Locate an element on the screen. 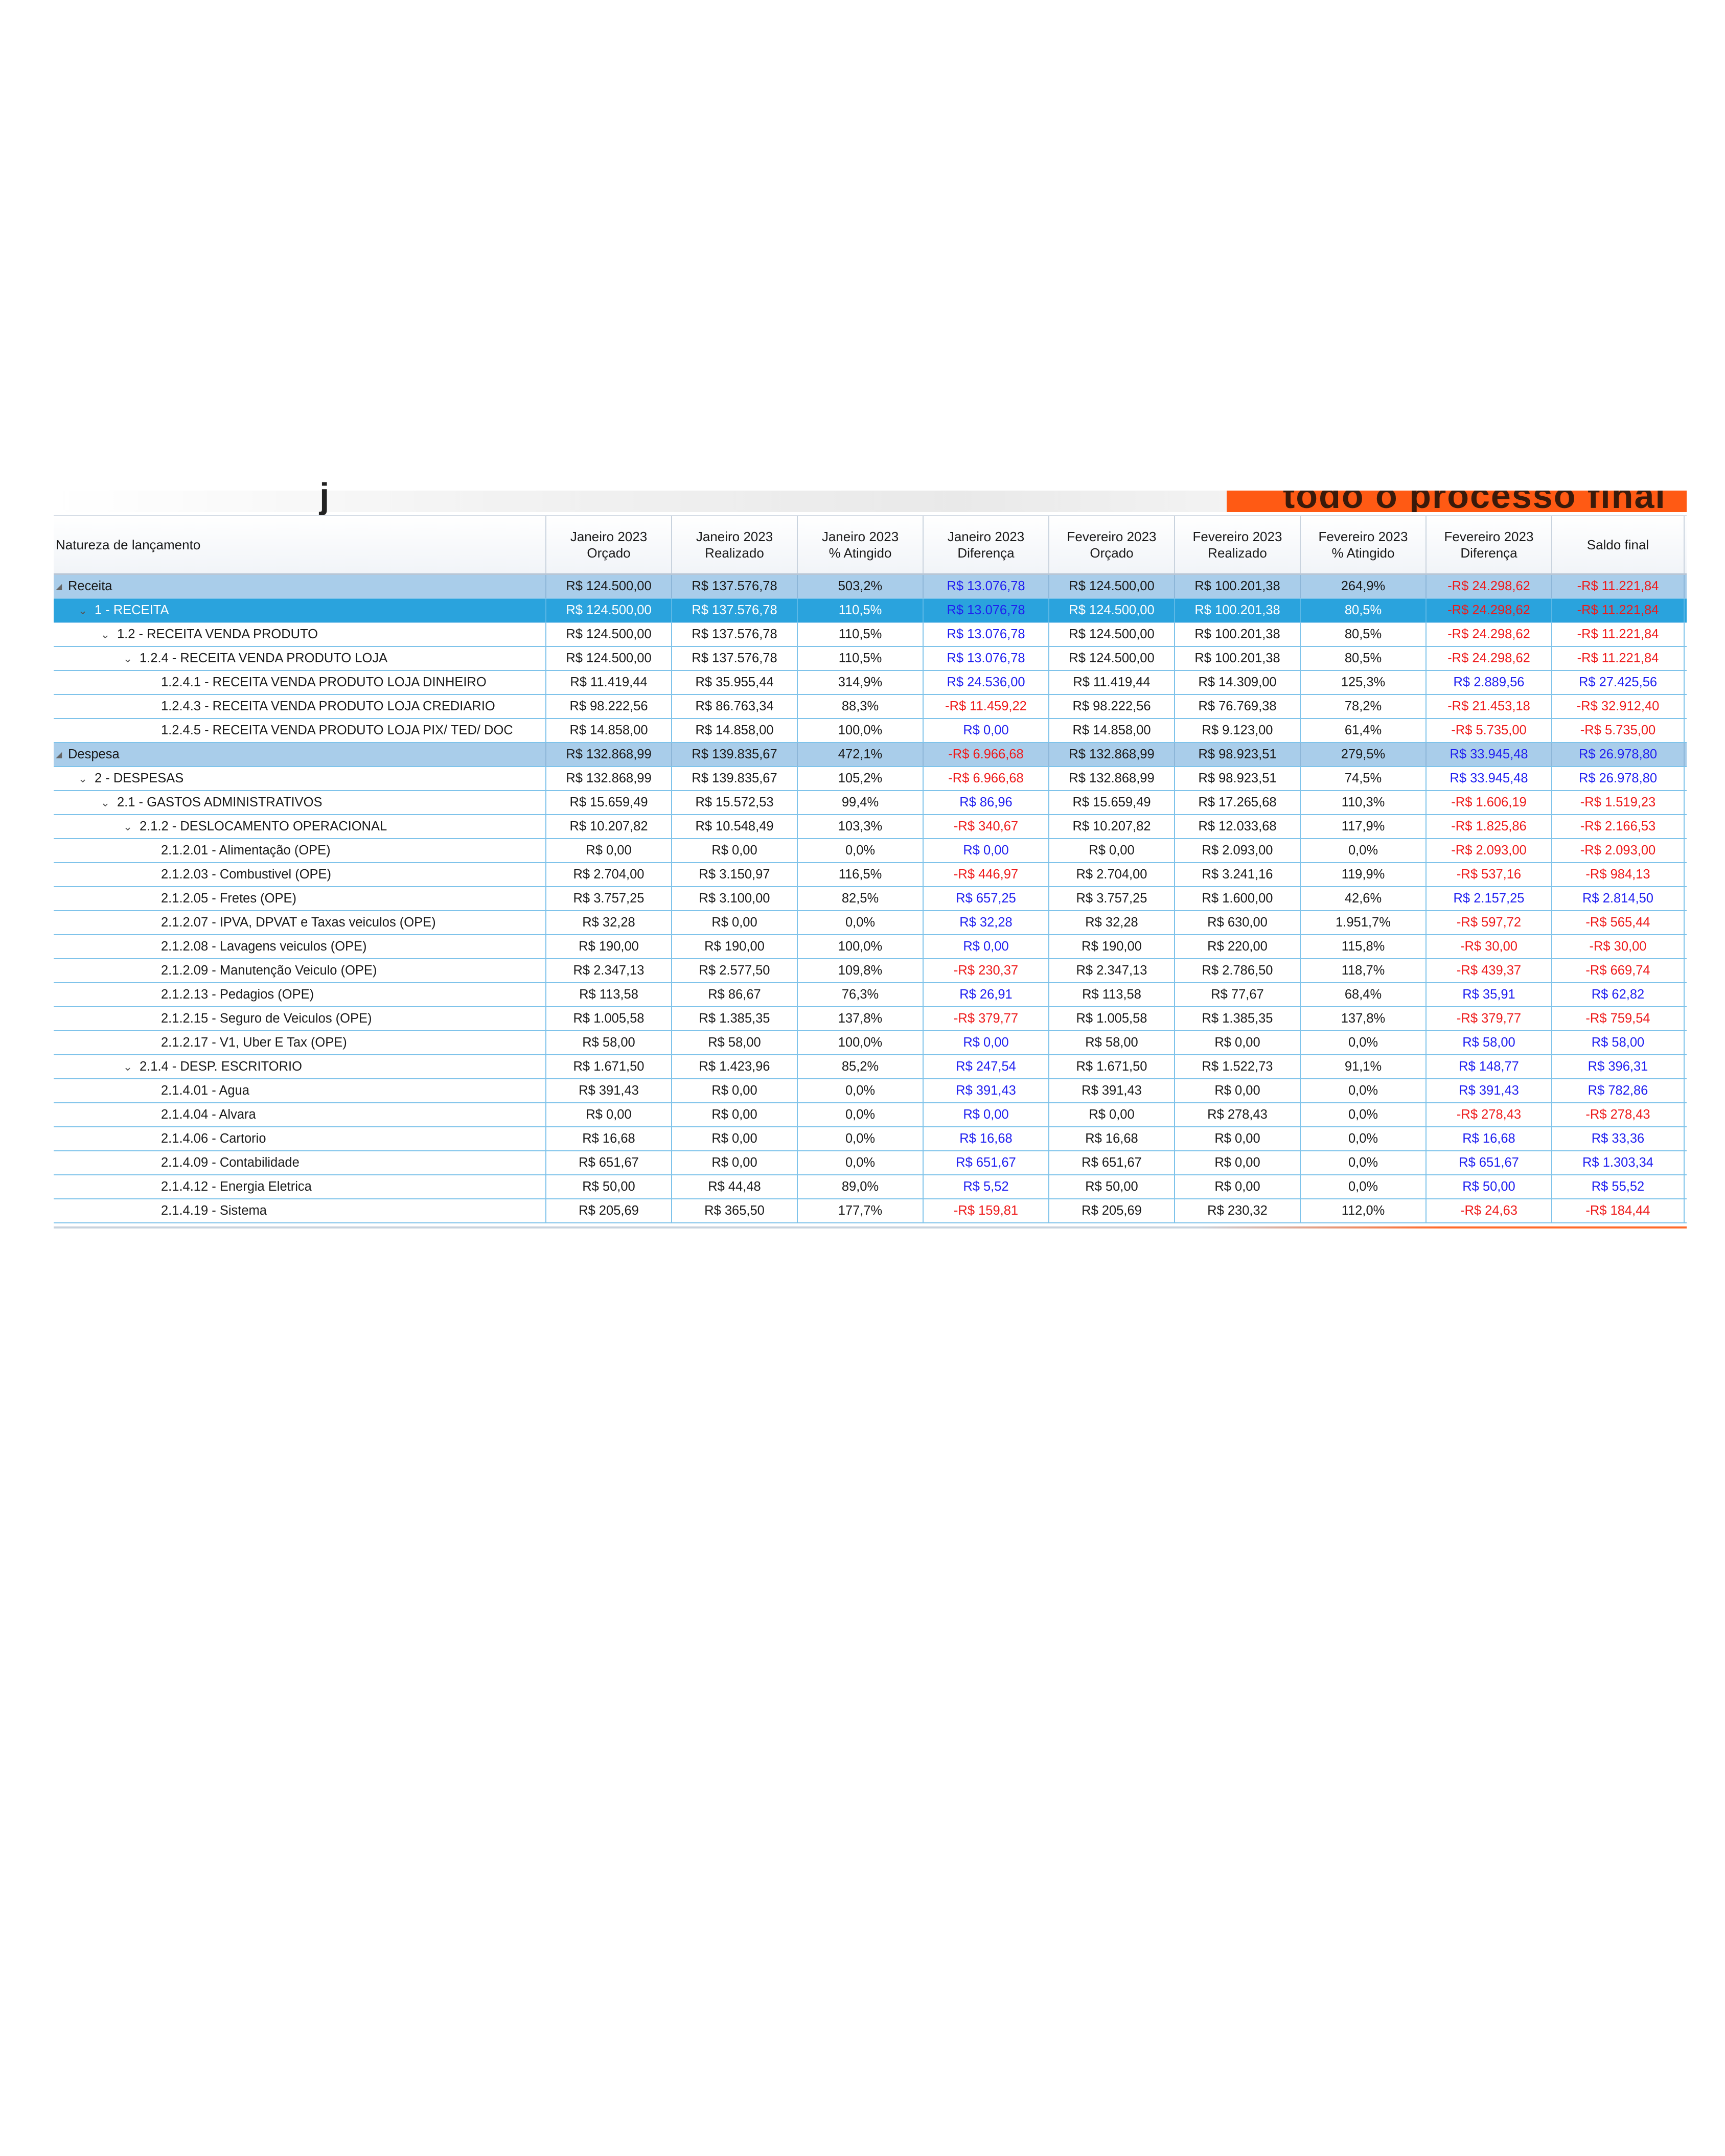  cell-jan-atingido: 82,5% is located at coordinates (861, 899).